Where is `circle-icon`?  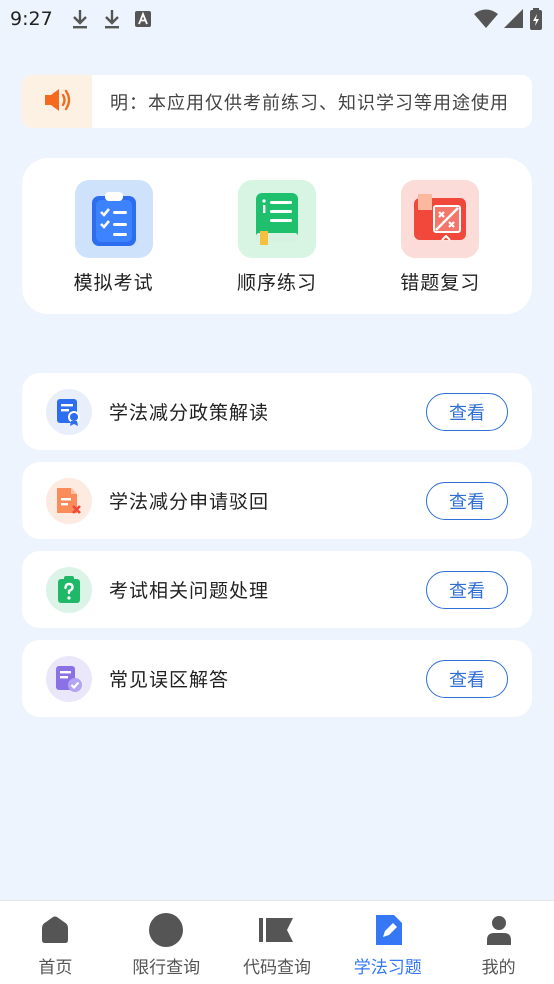 circle-icon is located at coordinates (166, 930).